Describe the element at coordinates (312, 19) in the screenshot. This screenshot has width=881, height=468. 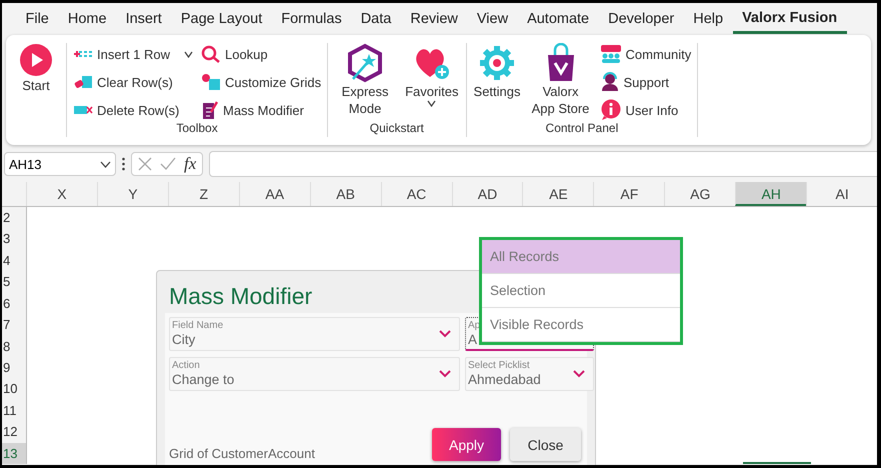
I see `ribbon-tab: Formulas` at that location.